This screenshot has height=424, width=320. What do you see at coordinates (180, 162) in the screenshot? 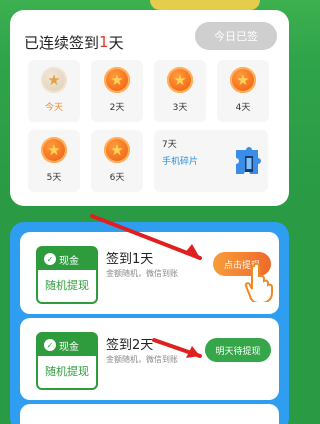
I see `day7-reward: 手机碎片` at bounding box center [180, 162].